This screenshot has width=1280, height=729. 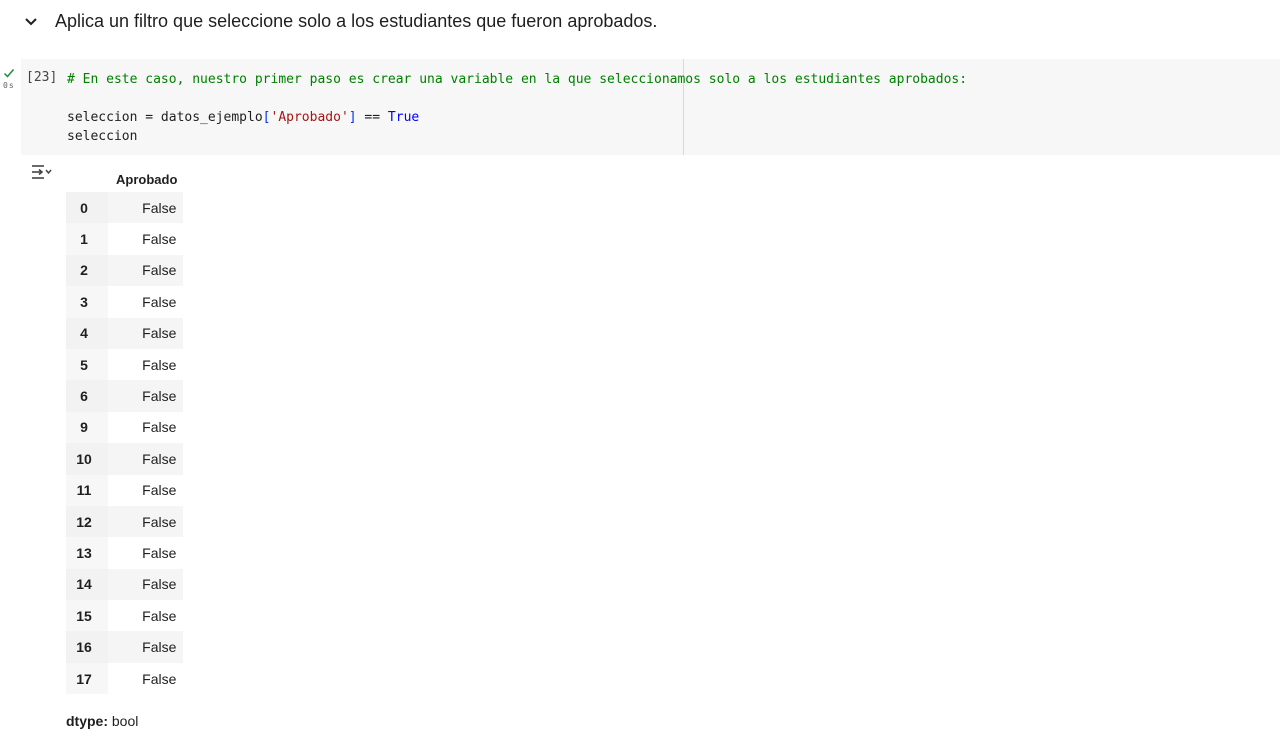 What do you see at coordinates (87, 490) in the screenshot?
I see `row-index: 11` at bounding box center [87, 490].